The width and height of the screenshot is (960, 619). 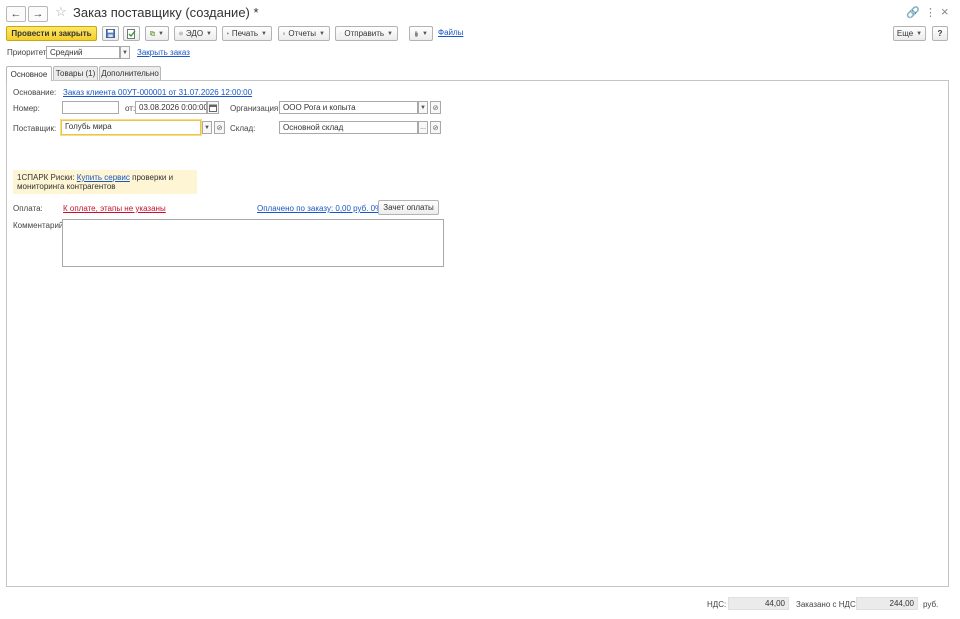 I want to click on date-from-label: от:, so click(x=130, y=108).